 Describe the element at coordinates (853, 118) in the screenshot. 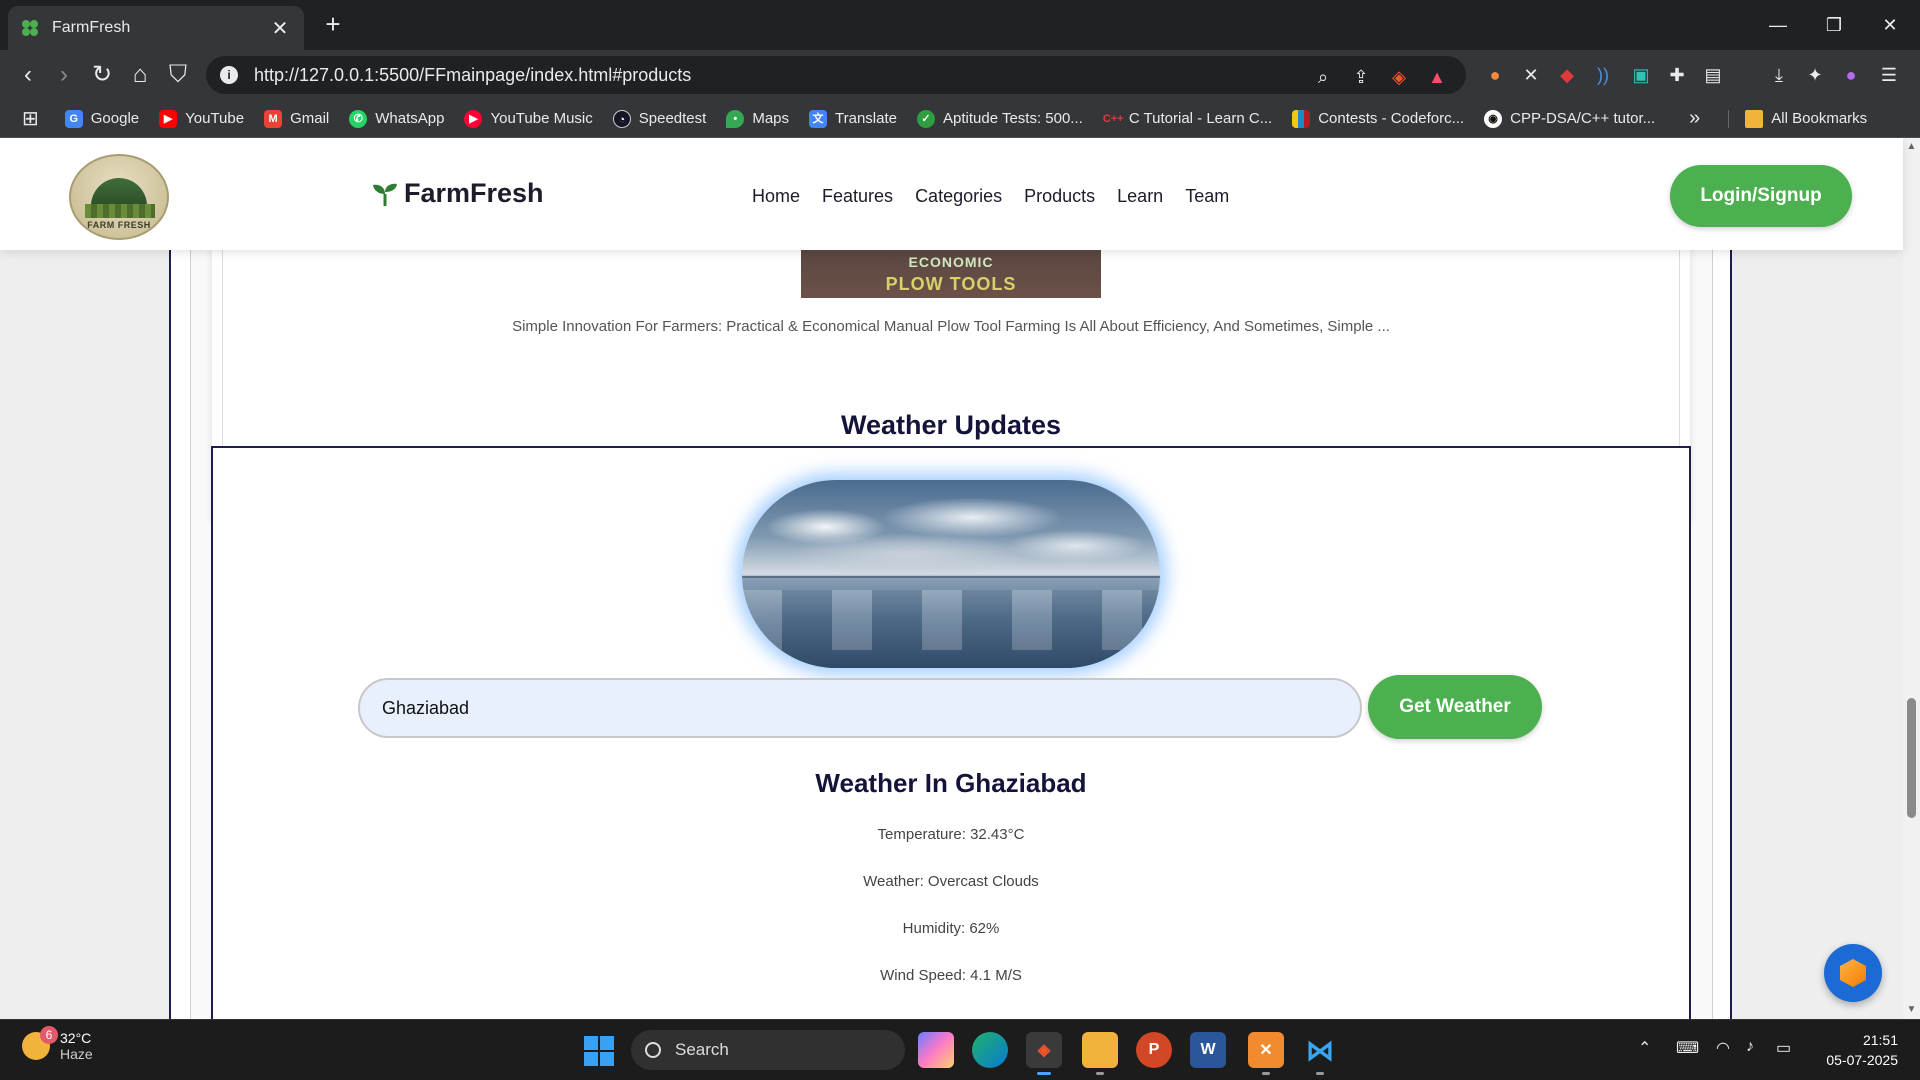

I see `bookmark-translate: 文 Translate` at that location.